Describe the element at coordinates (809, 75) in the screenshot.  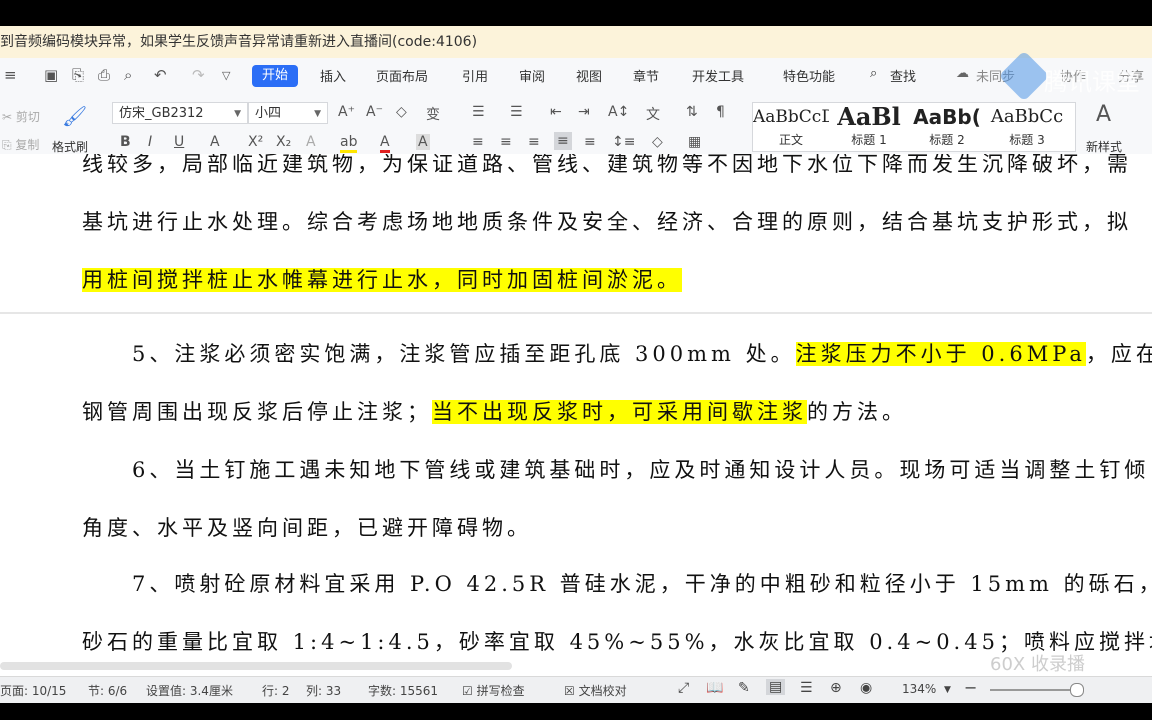
I see `tab-special: 特色功能` at that location.